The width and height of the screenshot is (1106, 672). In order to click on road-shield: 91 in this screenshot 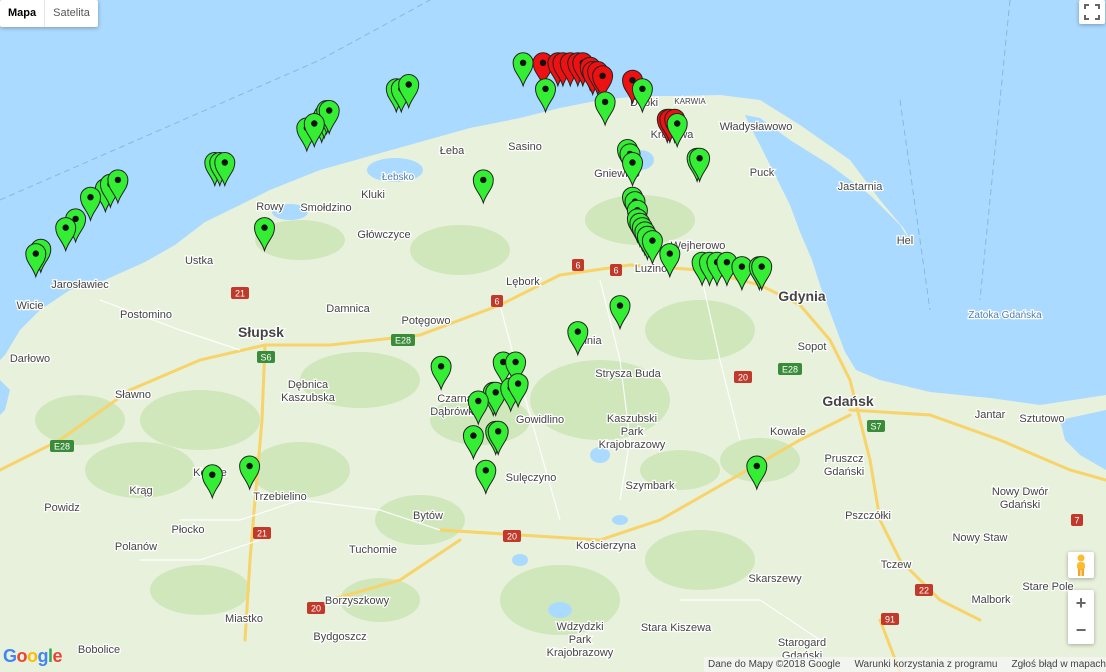, I will do `click(890, 619)`.